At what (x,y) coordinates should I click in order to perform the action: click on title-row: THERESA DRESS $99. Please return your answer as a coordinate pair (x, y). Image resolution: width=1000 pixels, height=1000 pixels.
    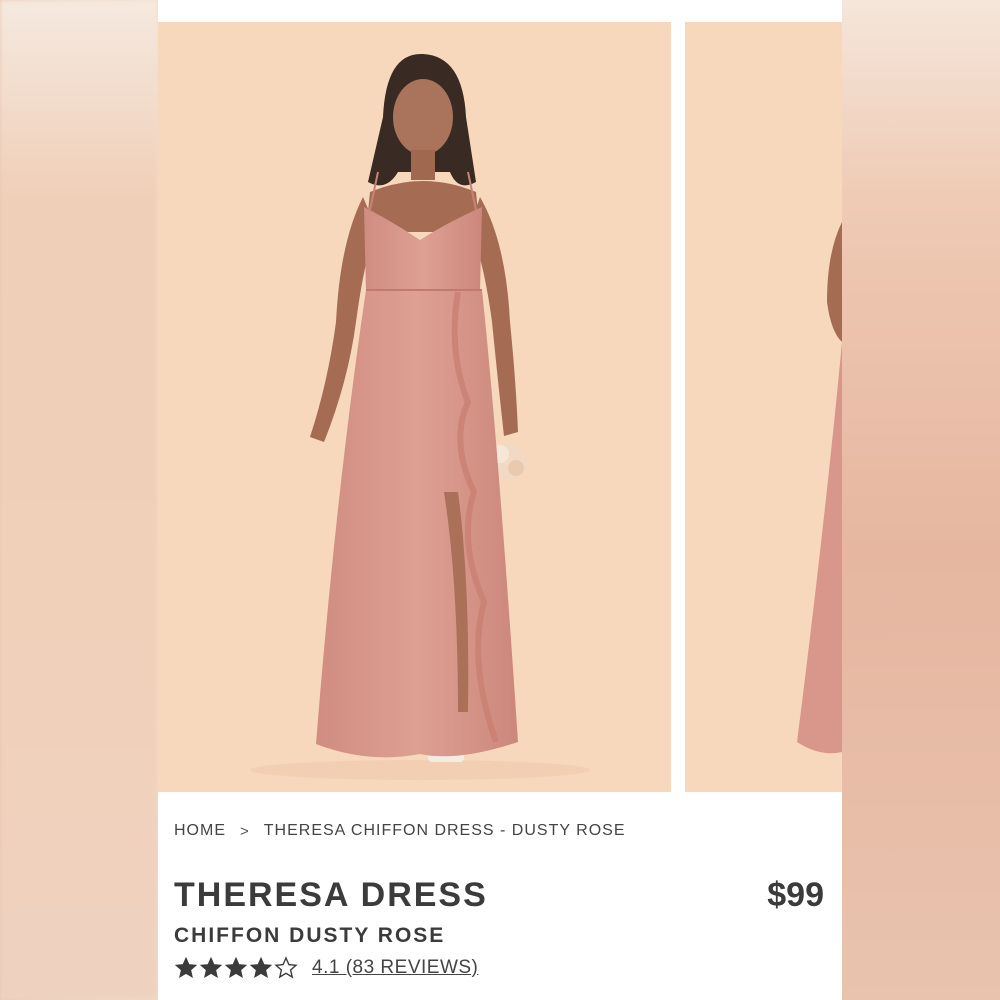
    Looking at the image, I should click on (500, 896).